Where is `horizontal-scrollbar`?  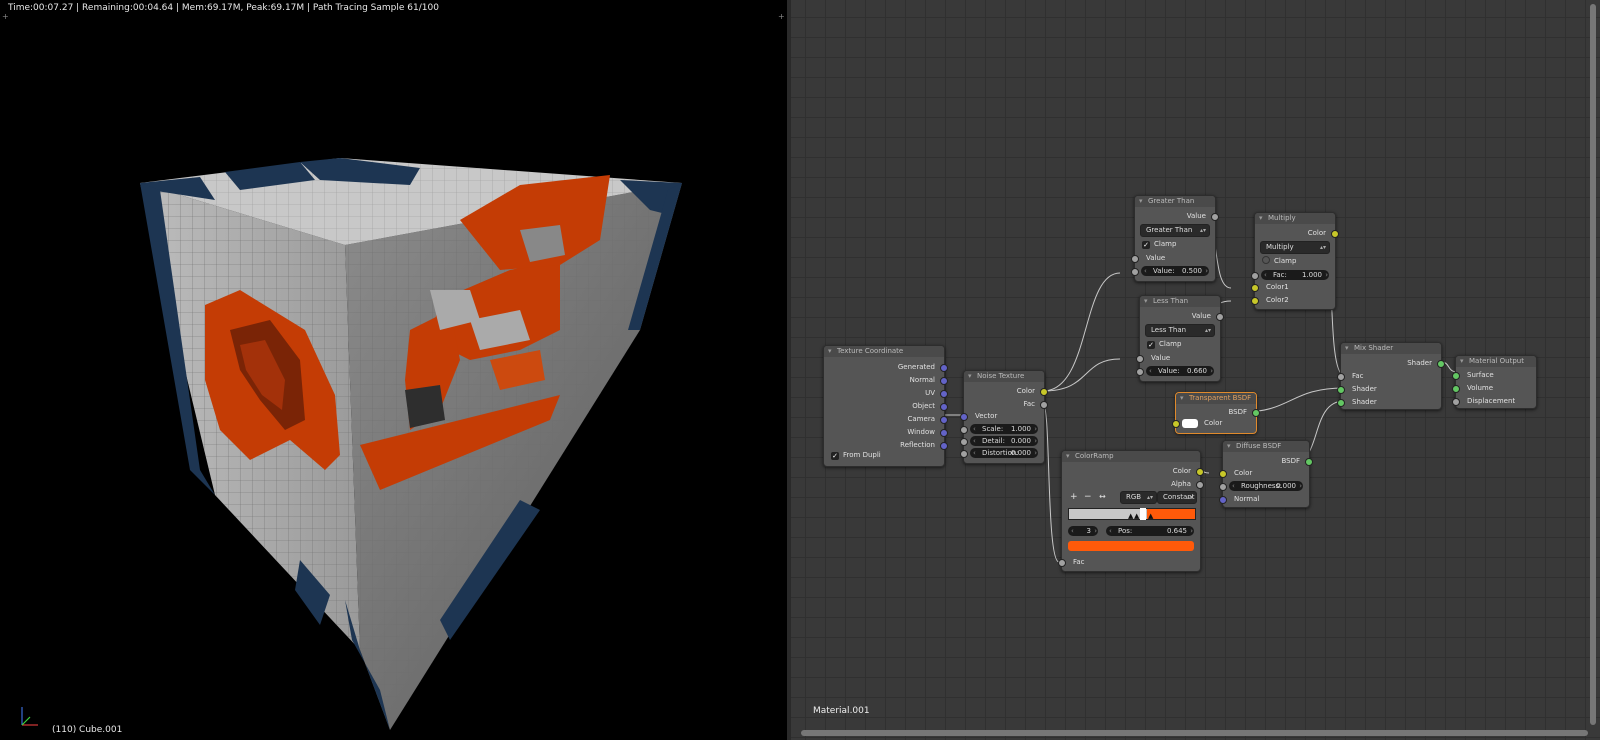
horizontal-scrollbar is located at coordinates (1194, 733).